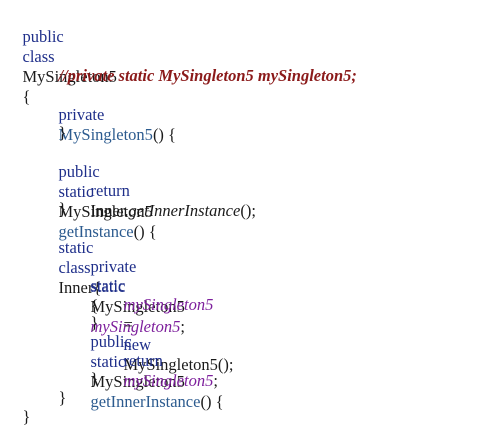  Describe the element at coordinates (212, 401) in the screenshot. I see `method-params: () {` at that location.